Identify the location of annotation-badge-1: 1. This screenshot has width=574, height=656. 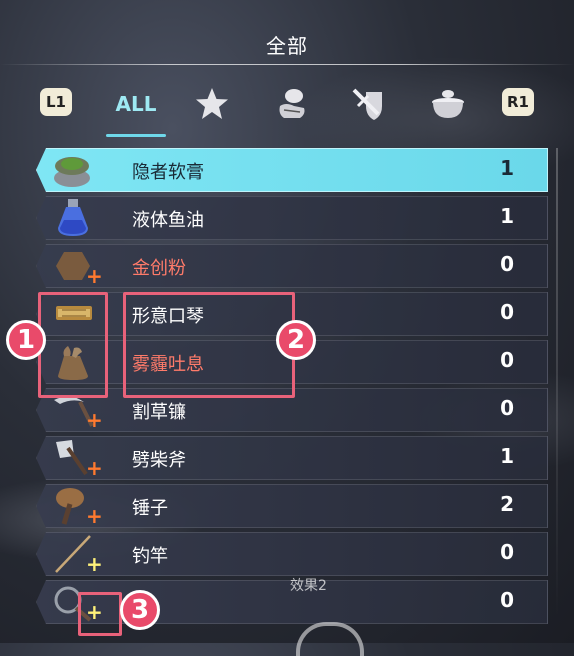
(26, 340).